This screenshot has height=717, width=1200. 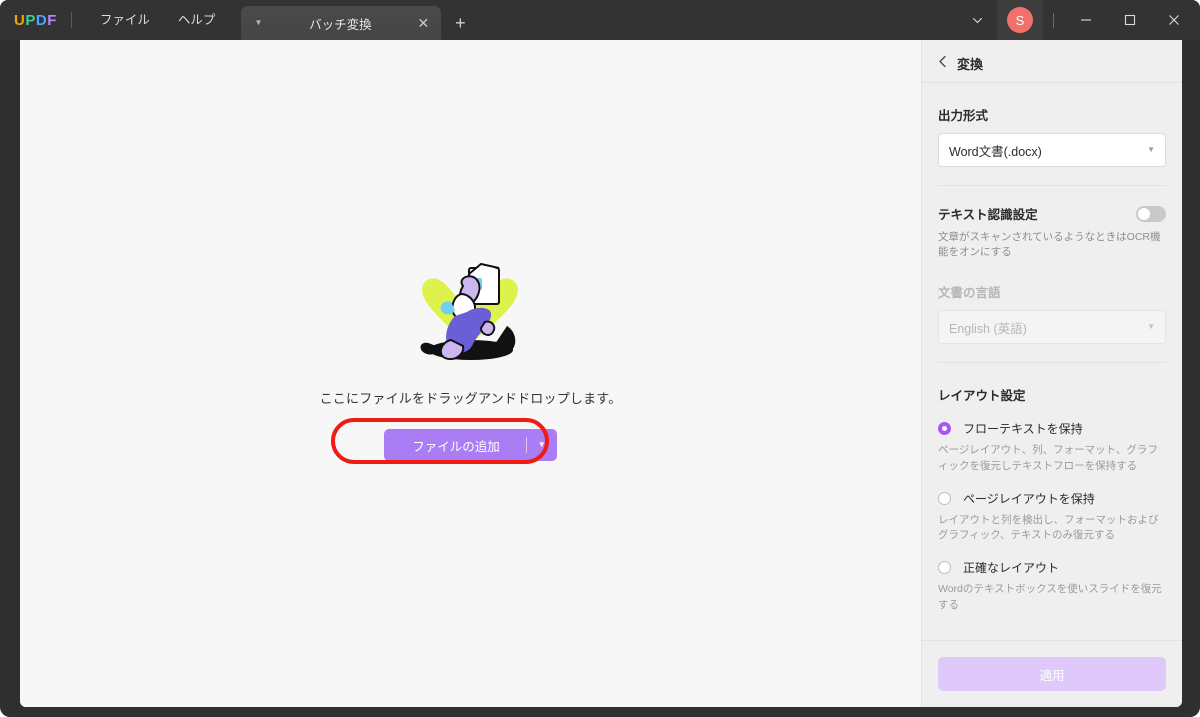 I want to click on document-language-label: 文書の言語, so click(x=969, y=293).